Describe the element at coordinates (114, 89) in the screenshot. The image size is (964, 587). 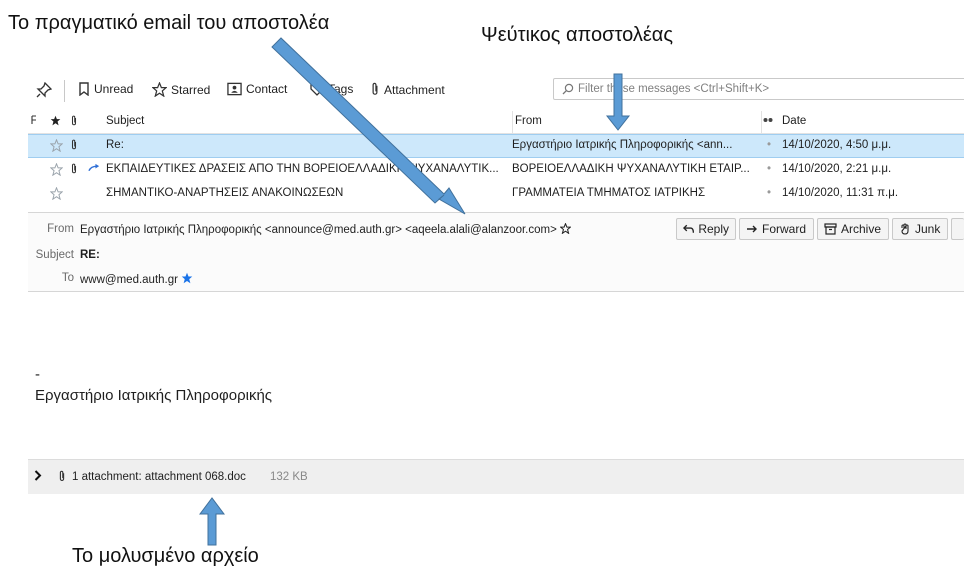
I see `unread-label: Unread` at that location.